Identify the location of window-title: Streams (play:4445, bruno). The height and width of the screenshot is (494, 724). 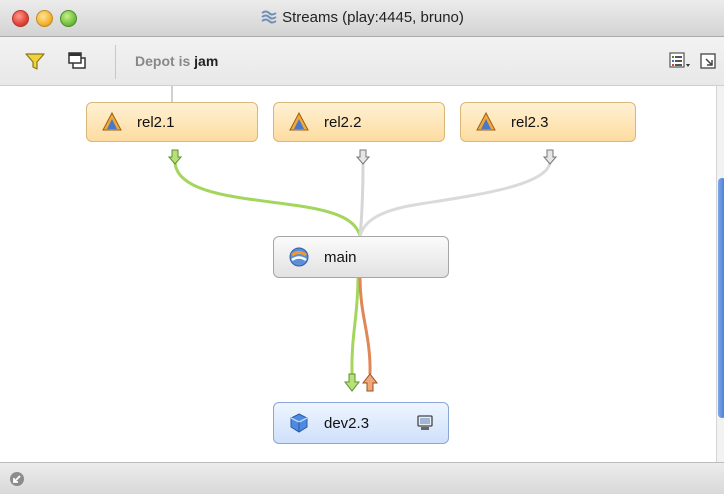
(362, 17).